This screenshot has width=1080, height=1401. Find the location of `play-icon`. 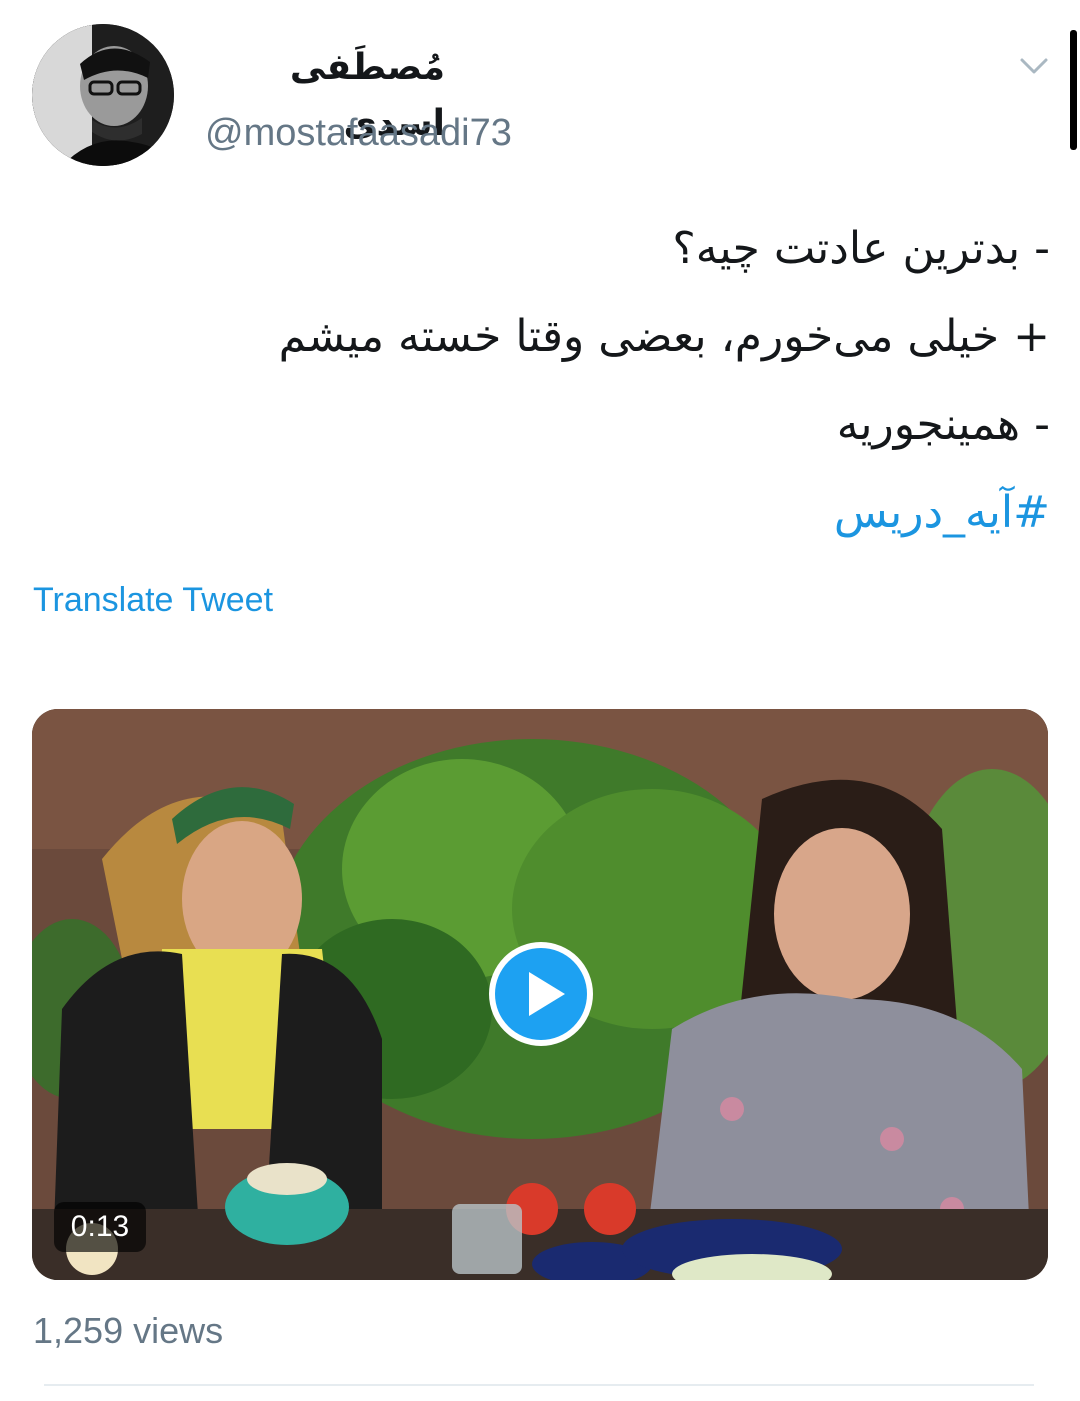

play-icon is located at coordinates (547, 994).